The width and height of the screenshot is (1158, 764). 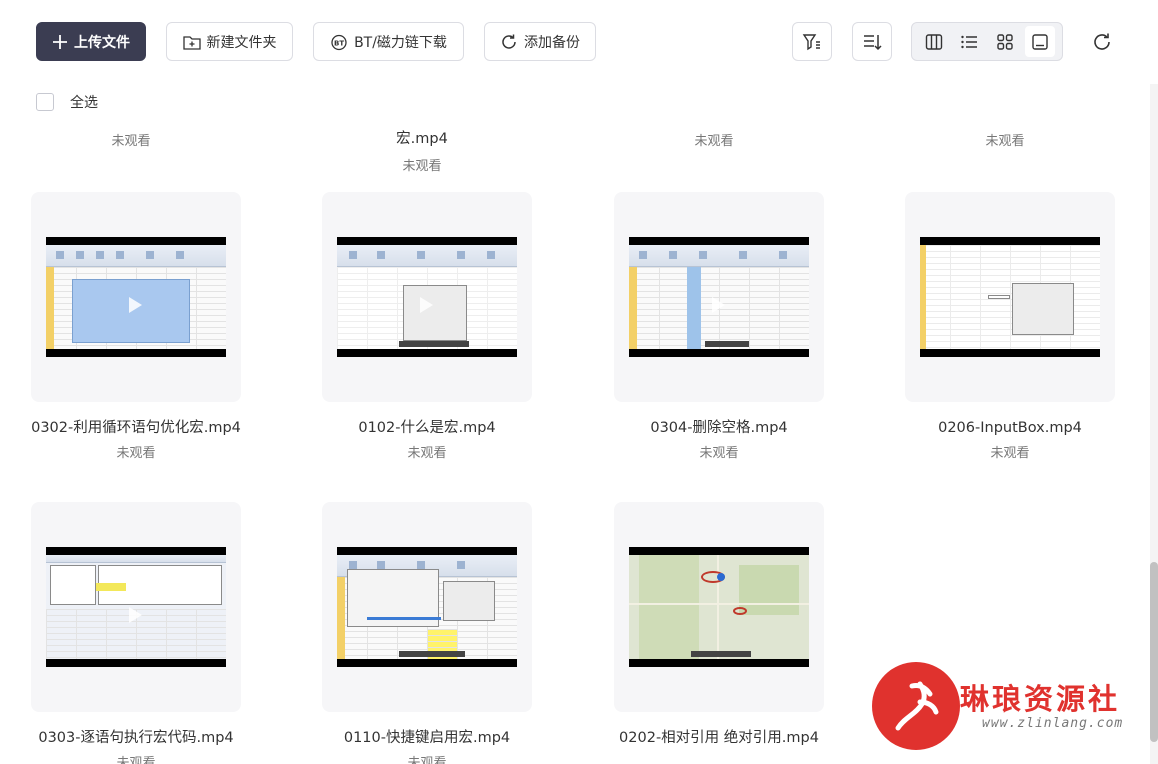 What do you see at coordinates (422, 139) in the screenshot?
I see `file-name-partial: 宏.mp4` at bounding box center [422, 139].